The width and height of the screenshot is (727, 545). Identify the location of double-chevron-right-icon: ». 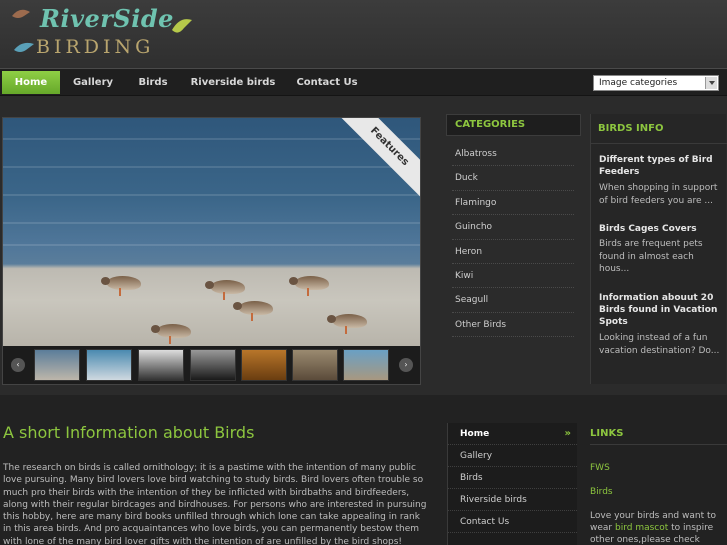
(567, 433).